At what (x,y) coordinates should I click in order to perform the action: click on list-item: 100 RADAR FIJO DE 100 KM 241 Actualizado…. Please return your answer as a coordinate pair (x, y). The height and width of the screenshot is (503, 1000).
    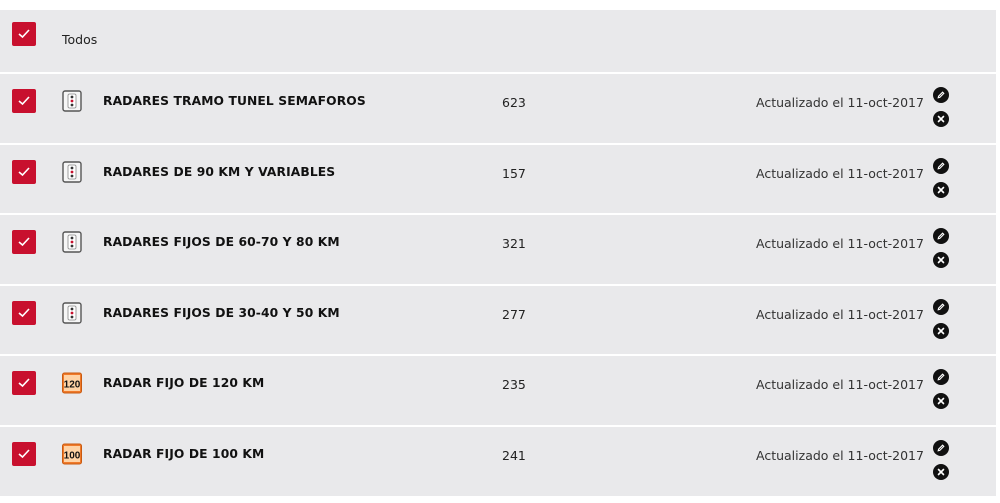
    Looking at the image, I should click on (498, 462).